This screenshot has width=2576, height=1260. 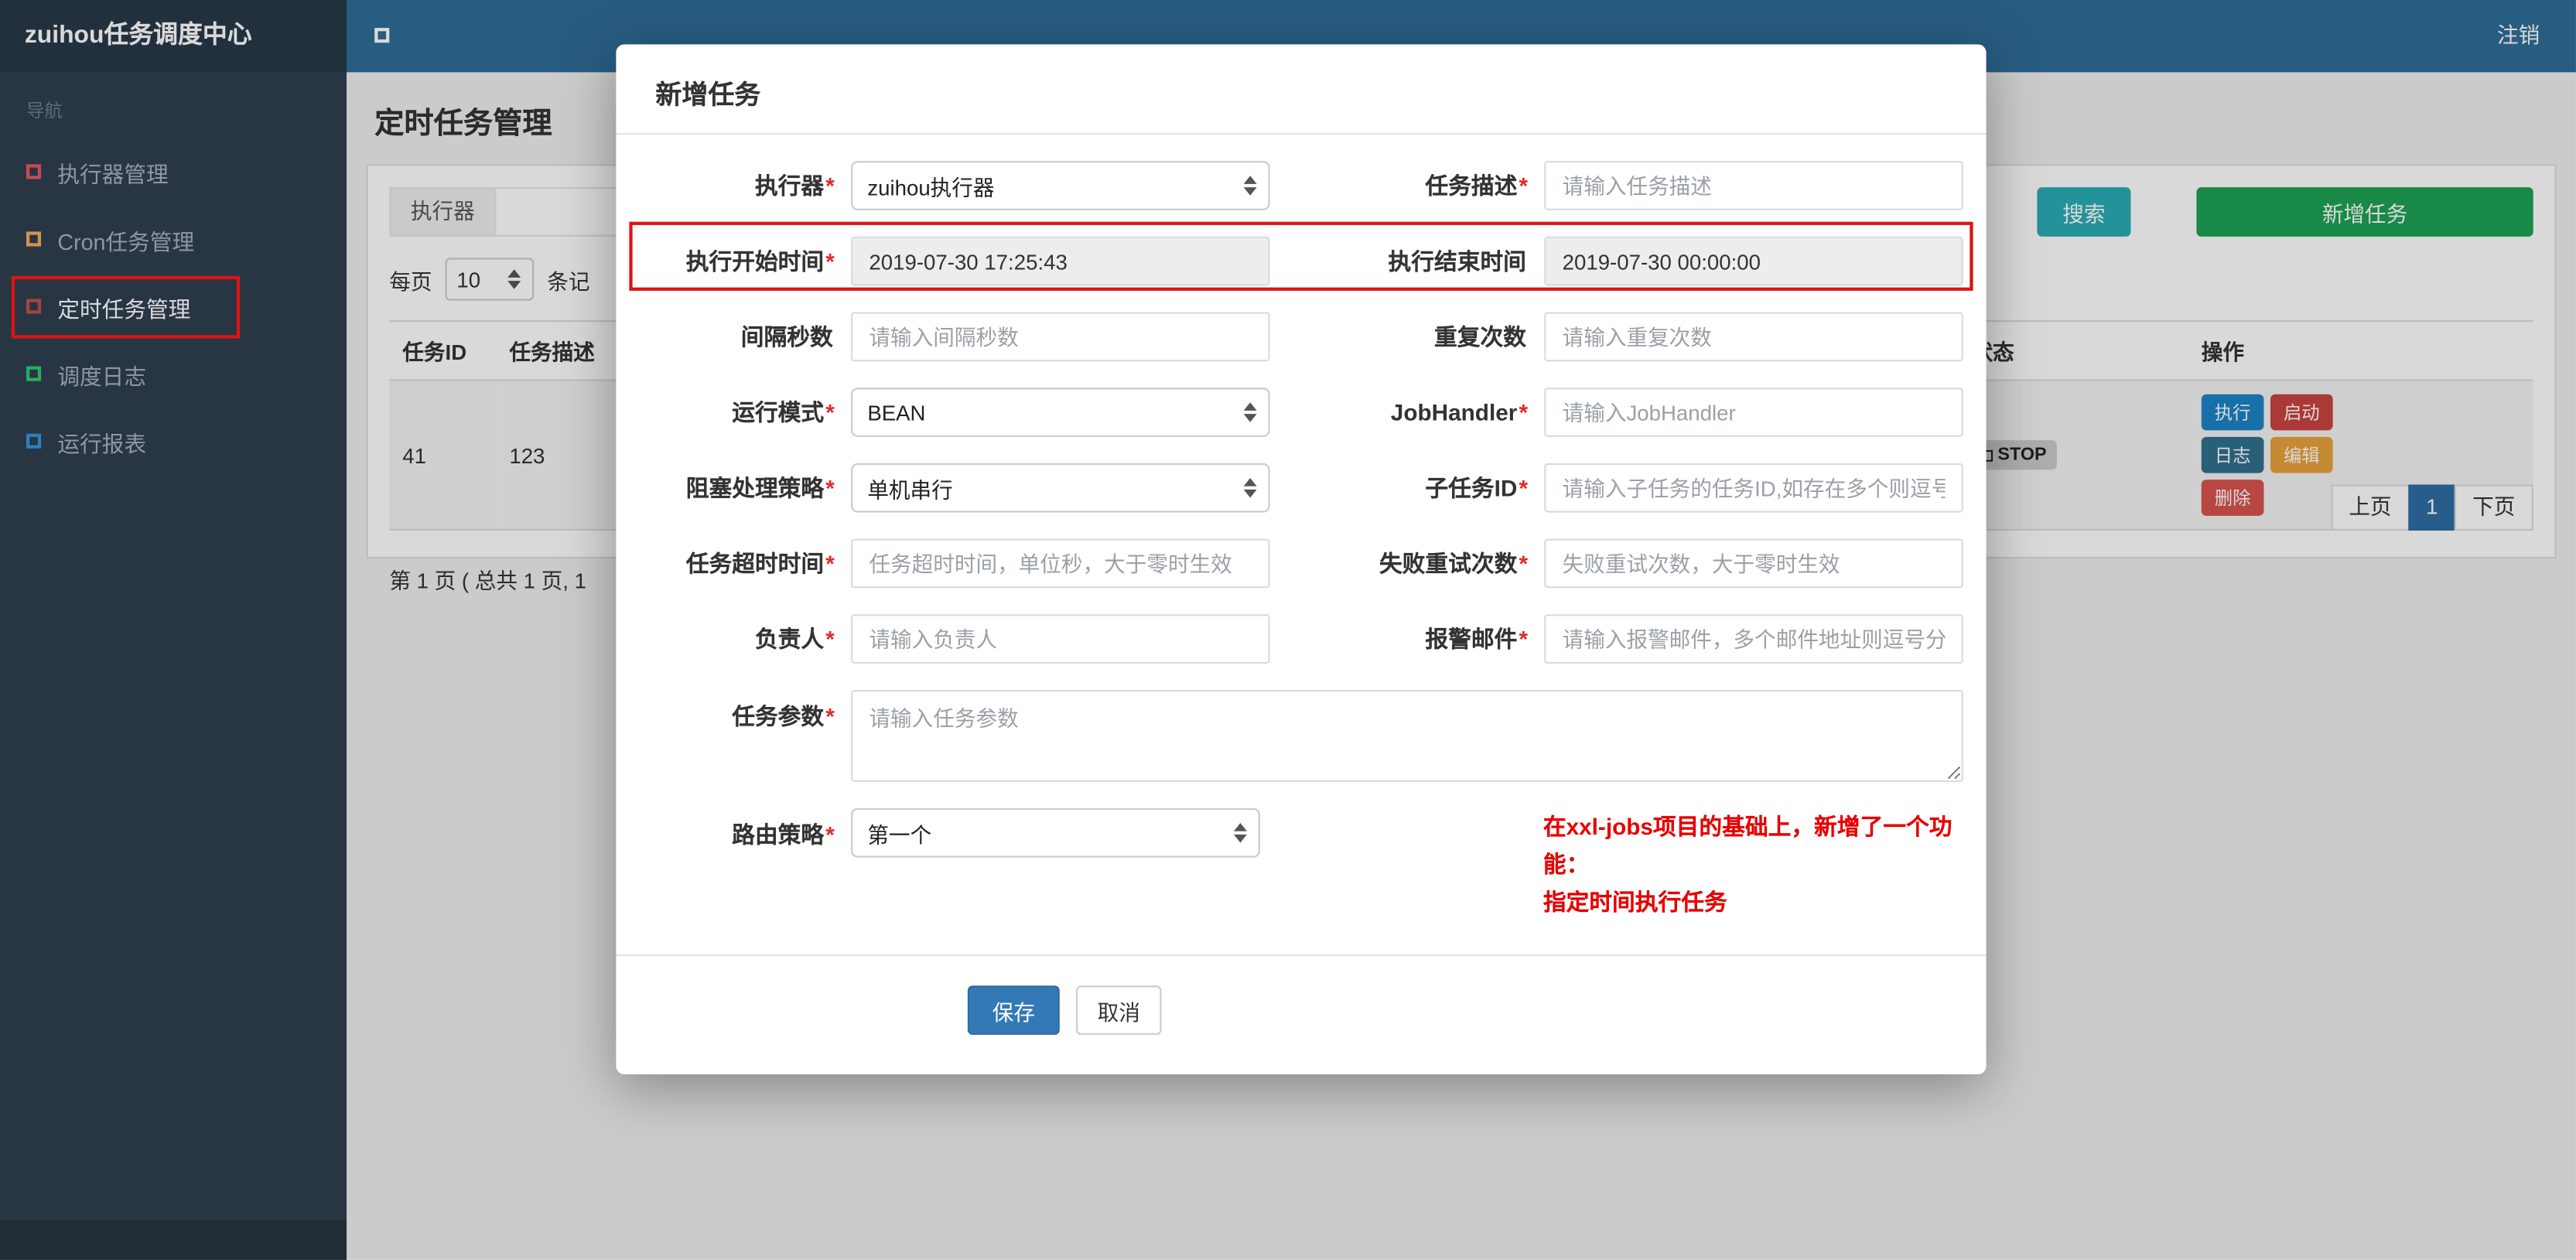 I want to click on owner-input, so click(x=1060, y=639).